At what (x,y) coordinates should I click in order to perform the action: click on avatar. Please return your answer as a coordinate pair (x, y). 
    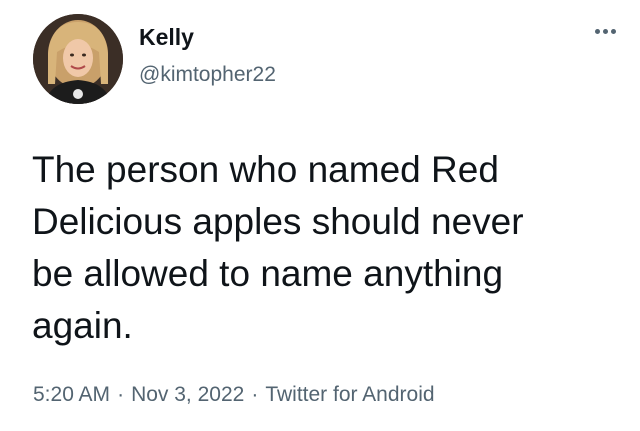
    Looking at the image, I should click on (78, 59).